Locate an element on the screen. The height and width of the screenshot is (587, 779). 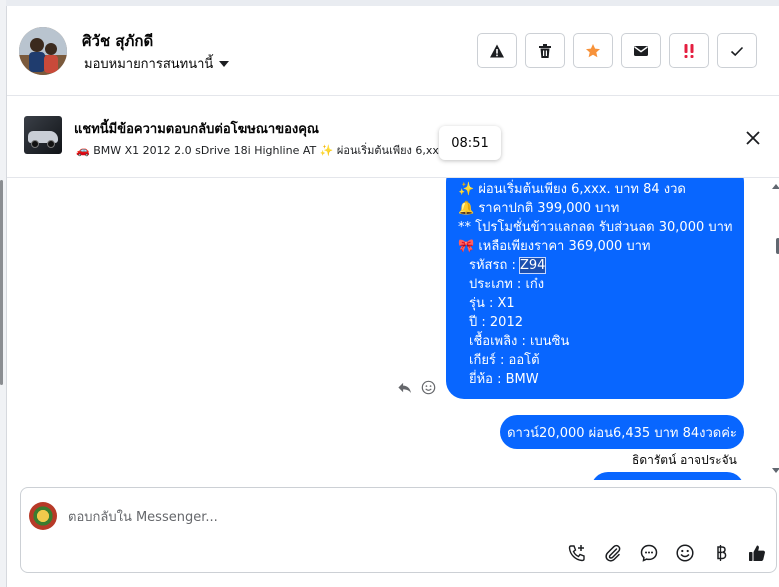
warning-icon is located at coordinates (497, 50).